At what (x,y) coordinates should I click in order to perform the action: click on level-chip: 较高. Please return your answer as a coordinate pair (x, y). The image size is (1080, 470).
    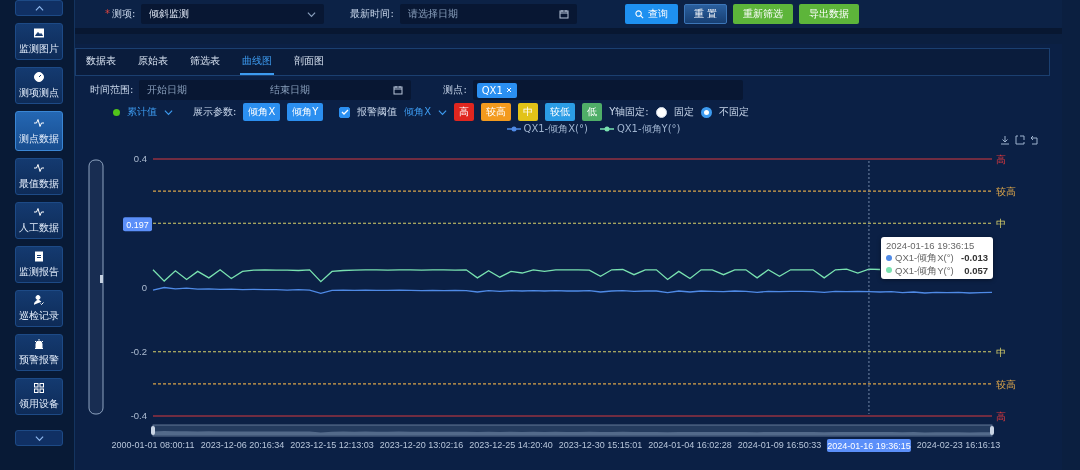
    Looking at the image, I should click on (496, 112).